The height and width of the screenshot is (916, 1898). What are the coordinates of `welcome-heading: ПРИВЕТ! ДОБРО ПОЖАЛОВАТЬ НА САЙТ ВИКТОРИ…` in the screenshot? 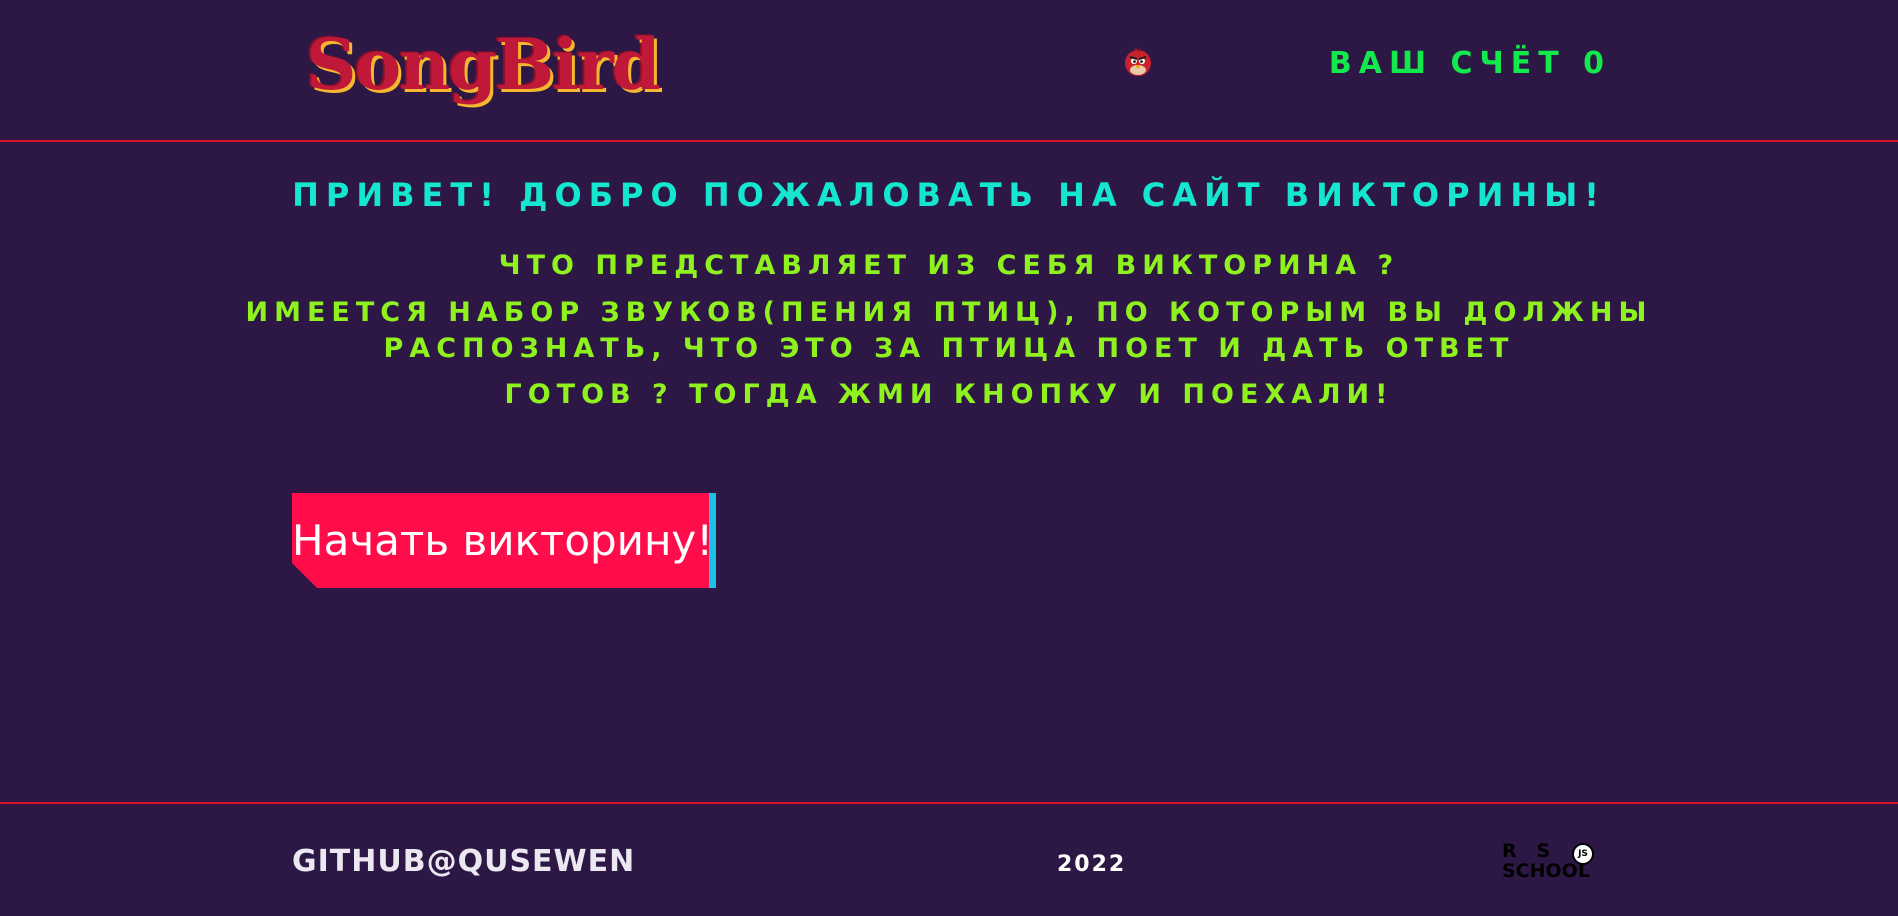 It's located at (949, 195).